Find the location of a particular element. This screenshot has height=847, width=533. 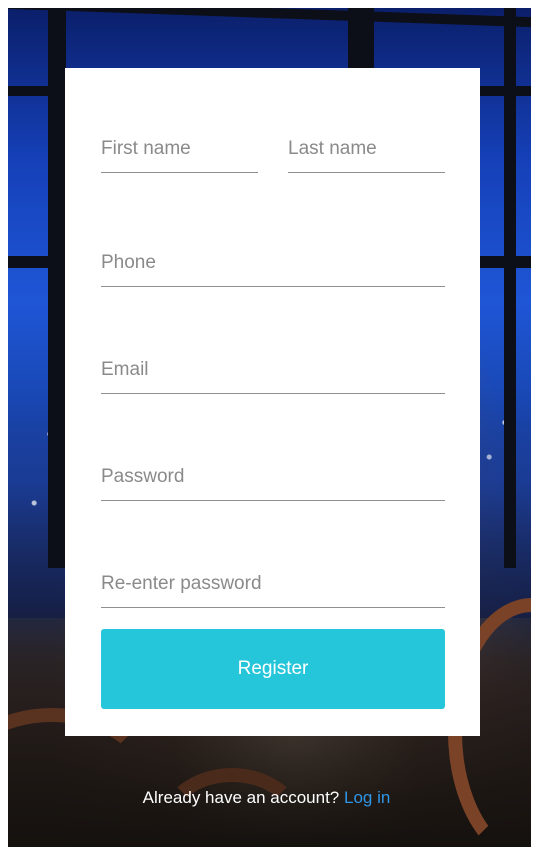

email-field-wrapper is located at coordinates (273, 371).